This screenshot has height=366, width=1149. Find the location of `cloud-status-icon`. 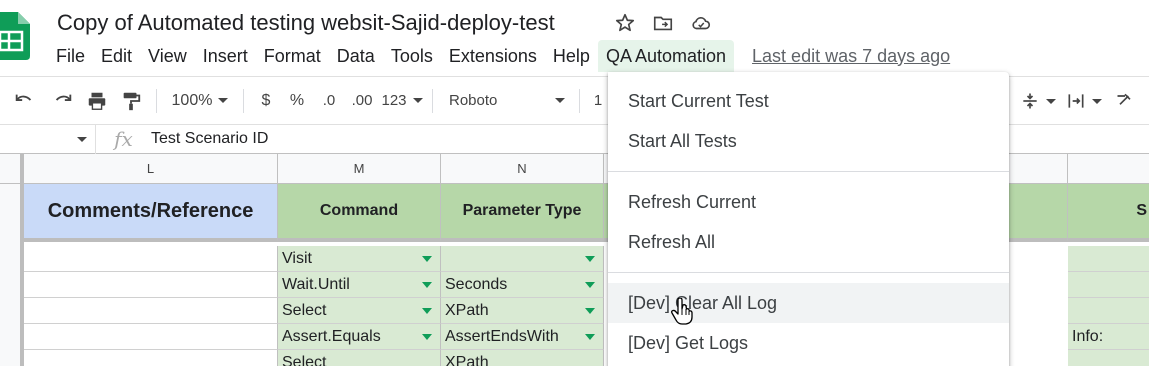

cloud-status-icon is located at coordinates (701, 23).